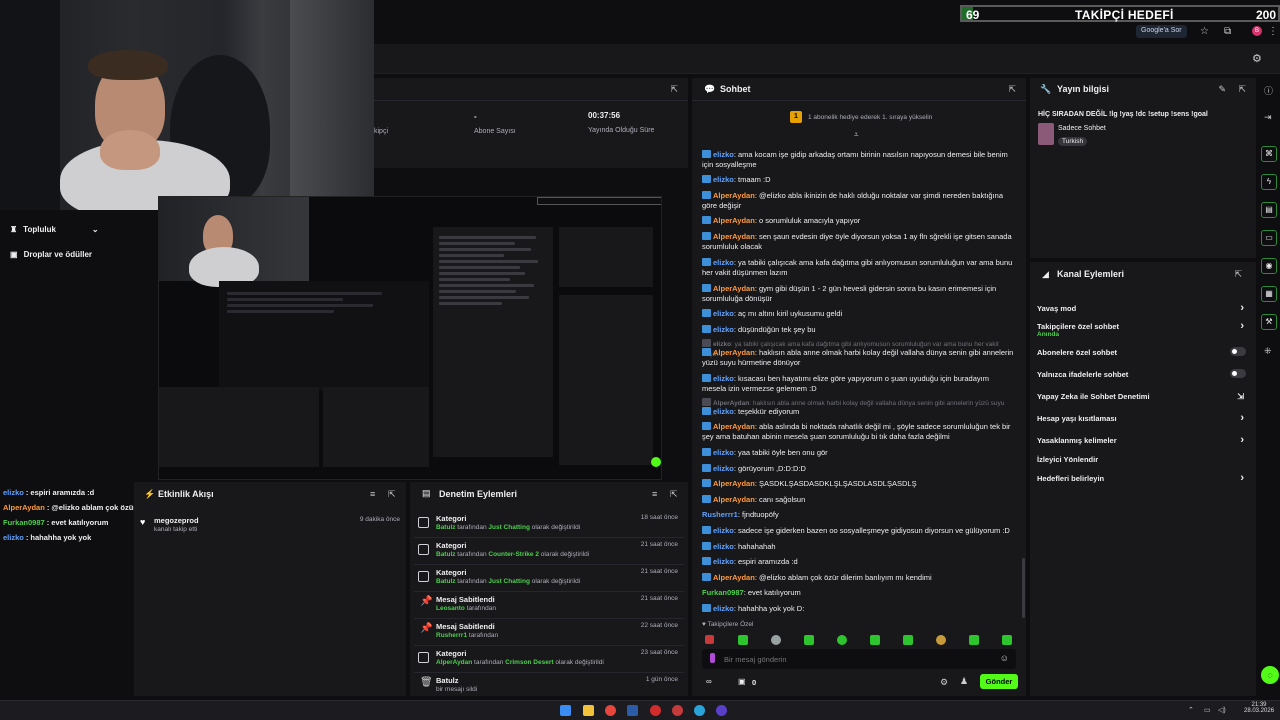 Image resolution: width=1280 pixels, height=720 pixels. Describe the element at coordinates (1142, 308) in the screenshot. I see `action-slow-mode: Yavaş mod ›` at that location.